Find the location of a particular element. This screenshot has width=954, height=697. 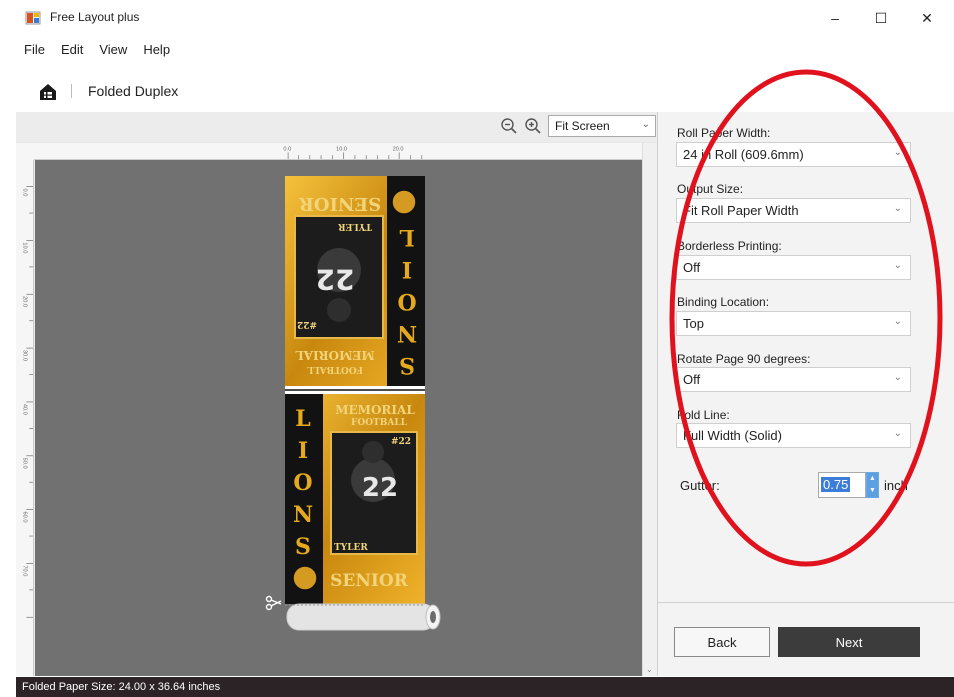

card-letter-2: O is located at coordinates (302, 483).